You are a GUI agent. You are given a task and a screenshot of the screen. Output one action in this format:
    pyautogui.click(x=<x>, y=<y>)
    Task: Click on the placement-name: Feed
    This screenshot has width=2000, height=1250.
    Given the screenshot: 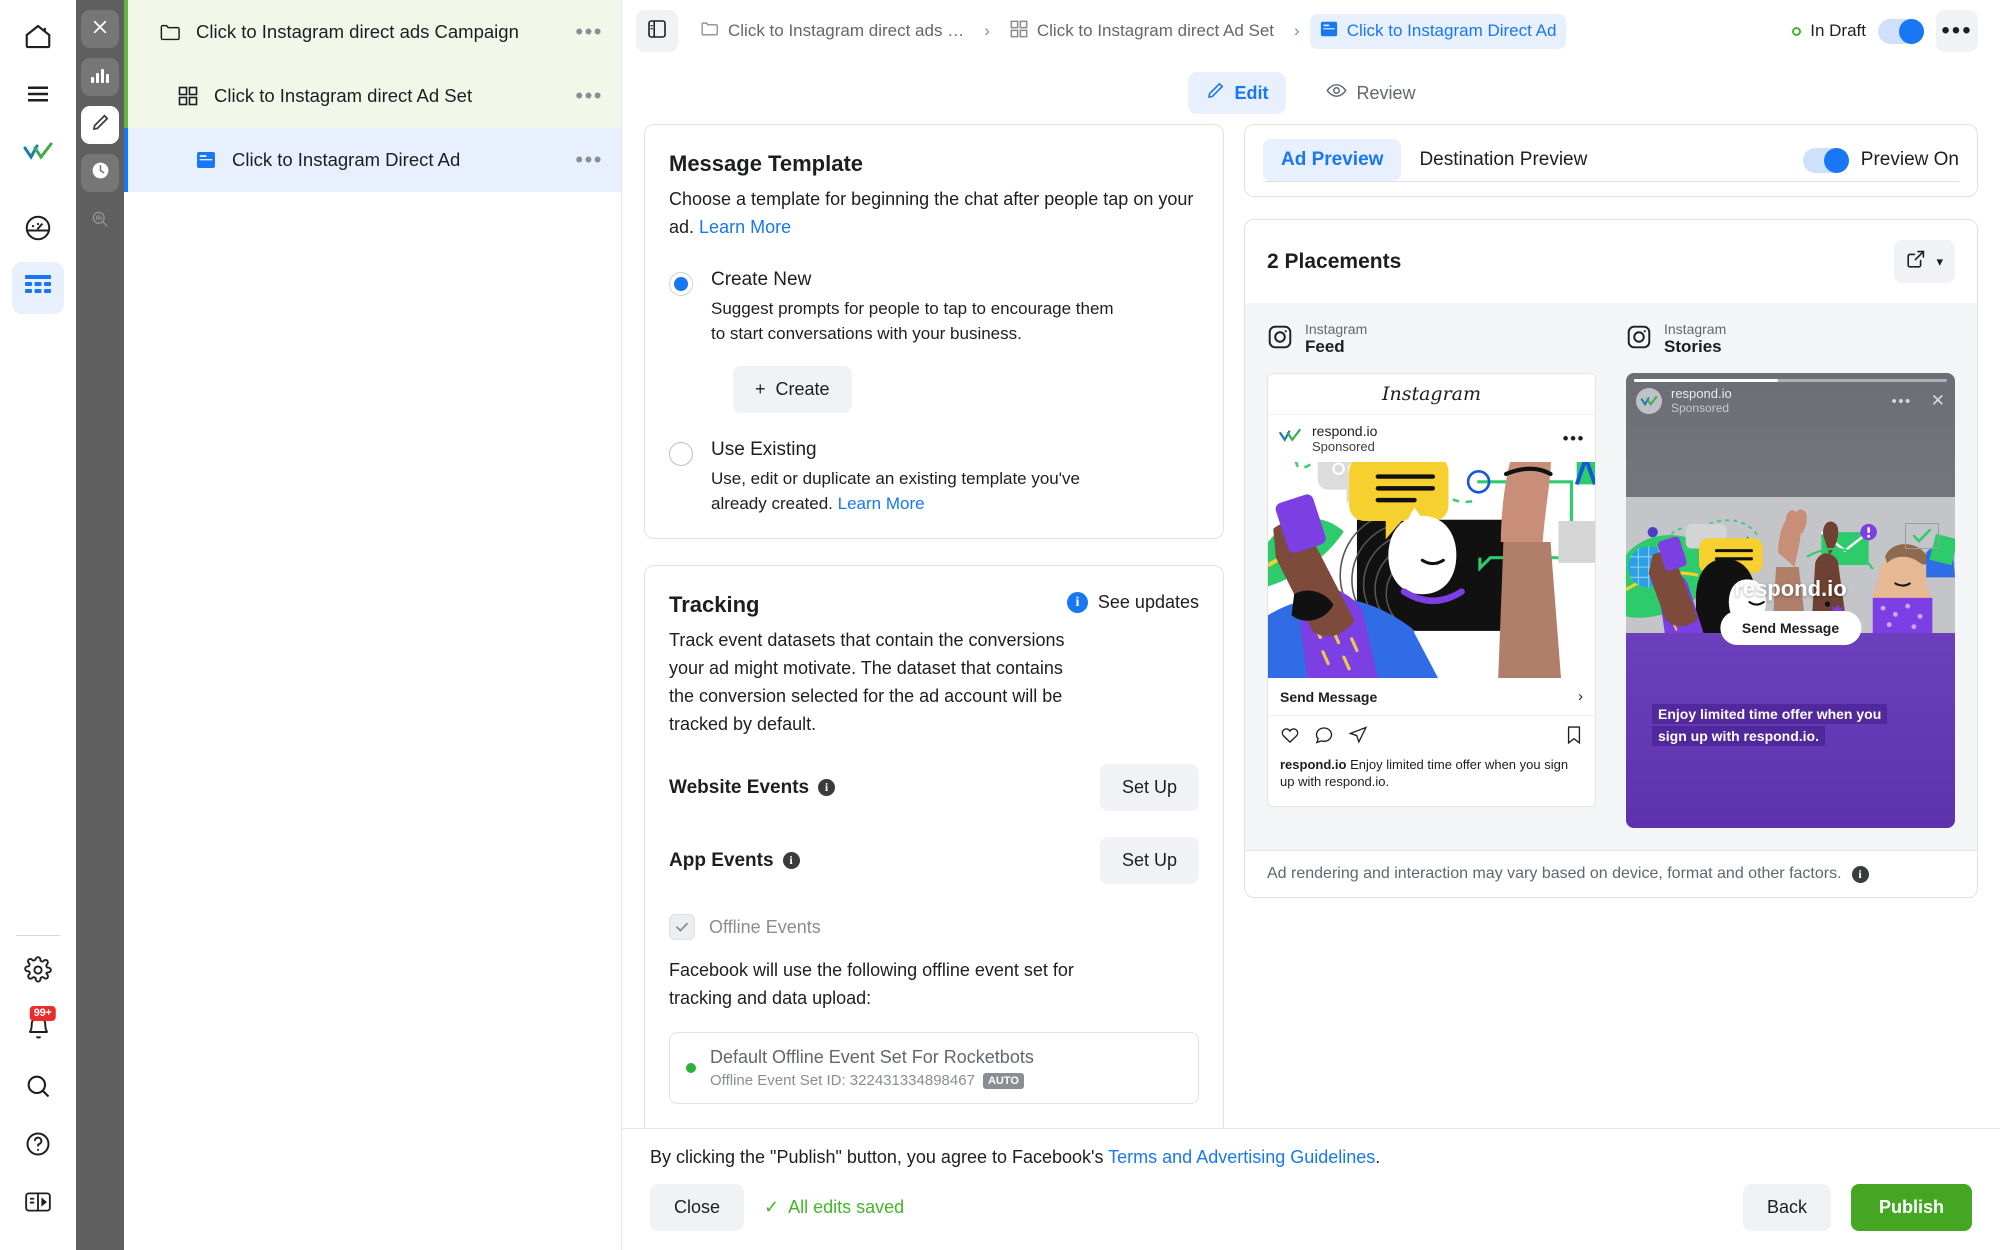 What is the action you would take?
    pyautogui.click(x=1325, y=346)
    